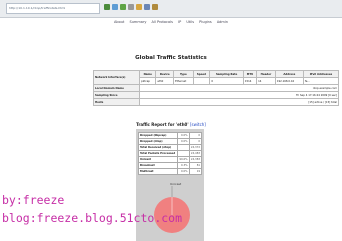 Image resolution: width=342 pixels, height=241 pixels. Describe the element at coordinates (137, 22) in the screenshot. I see `menu-summary: Summary` at that location.